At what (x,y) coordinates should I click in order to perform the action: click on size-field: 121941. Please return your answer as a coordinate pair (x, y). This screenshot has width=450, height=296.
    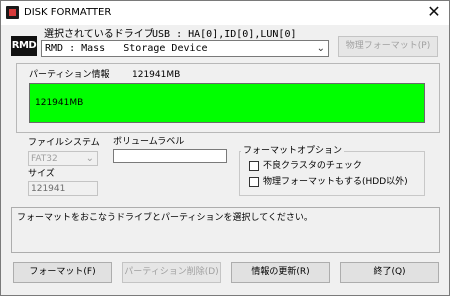
    Looking at the image, I should click on (63, 188).